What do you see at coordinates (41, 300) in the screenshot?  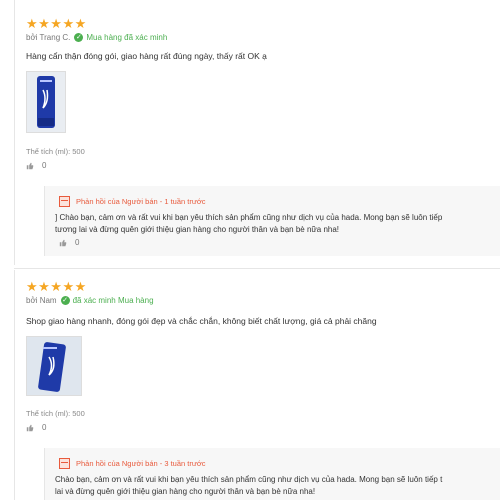 I see `author-name: bởi Nam` at bounding box center [41, 300].